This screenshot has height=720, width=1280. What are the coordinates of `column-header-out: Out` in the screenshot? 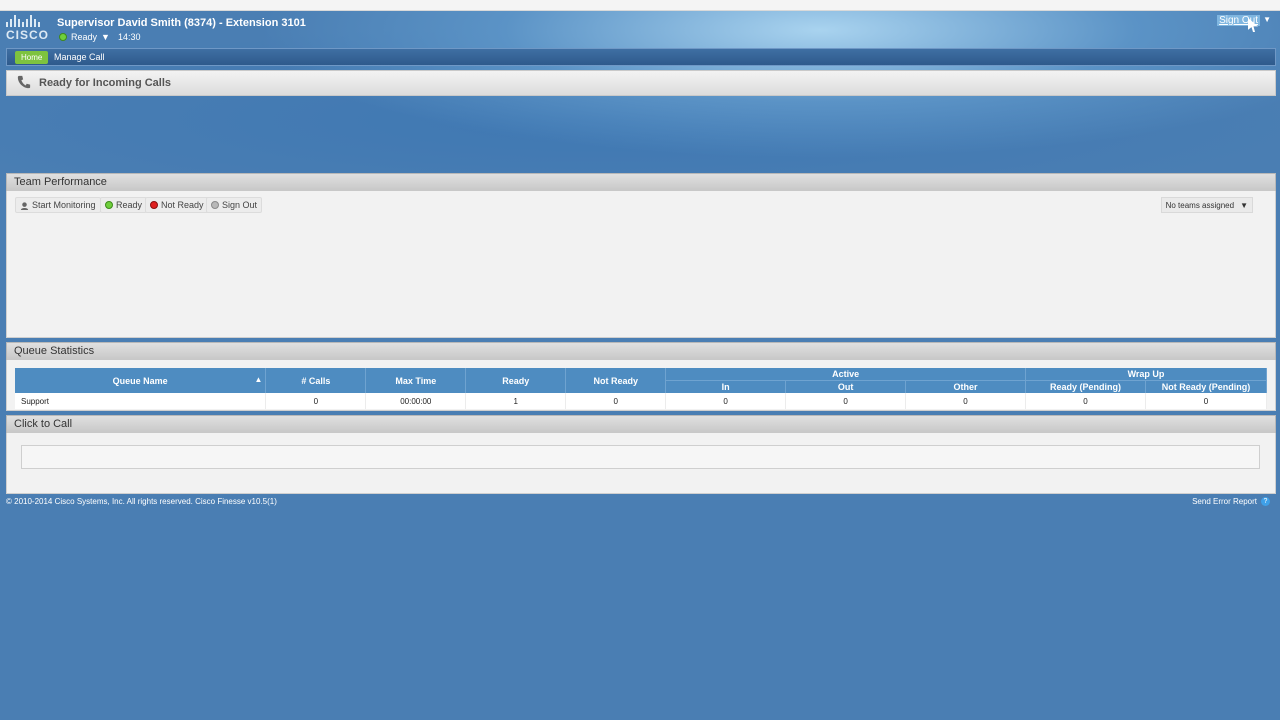 It's located at (846, 386).